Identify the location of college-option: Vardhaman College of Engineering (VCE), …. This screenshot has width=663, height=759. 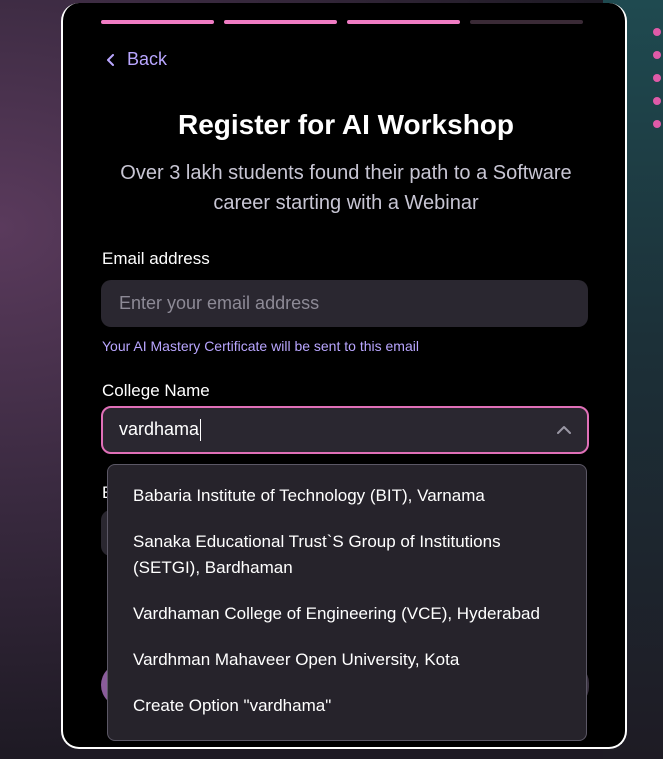
(347, 614).